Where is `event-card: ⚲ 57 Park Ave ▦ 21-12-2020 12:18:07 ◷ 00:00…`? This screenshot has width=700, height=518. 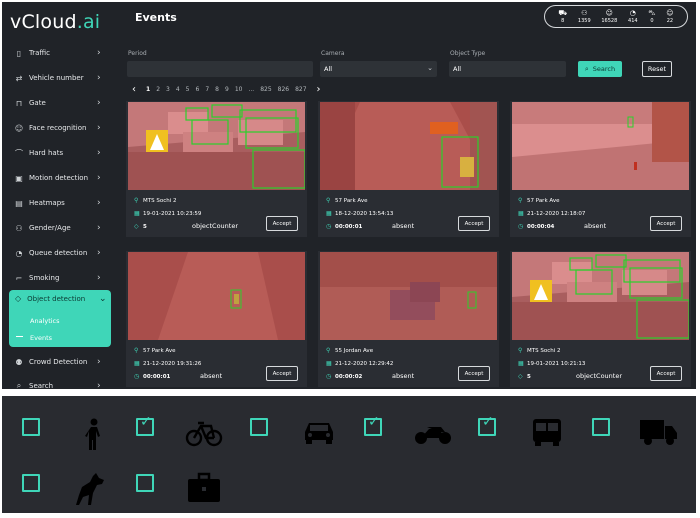 event-card: ⚲ 57 Park Ave ▦ 21-12-2020 12:18:07 ◷ 00:00… is located at coordinates (600, 169).